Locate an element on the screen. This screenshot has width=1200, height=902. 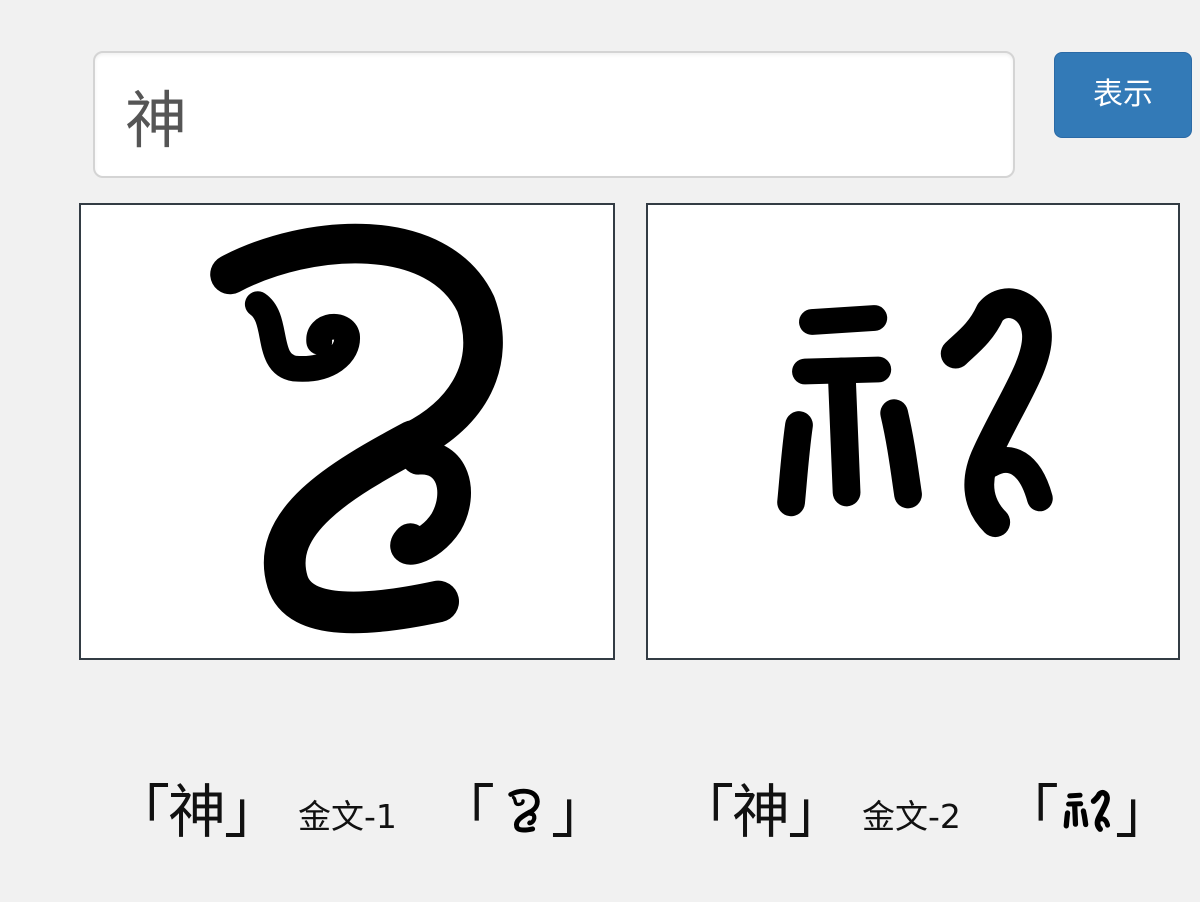
caption-1-label: 金文-1 is located at coordinates (347, 816).